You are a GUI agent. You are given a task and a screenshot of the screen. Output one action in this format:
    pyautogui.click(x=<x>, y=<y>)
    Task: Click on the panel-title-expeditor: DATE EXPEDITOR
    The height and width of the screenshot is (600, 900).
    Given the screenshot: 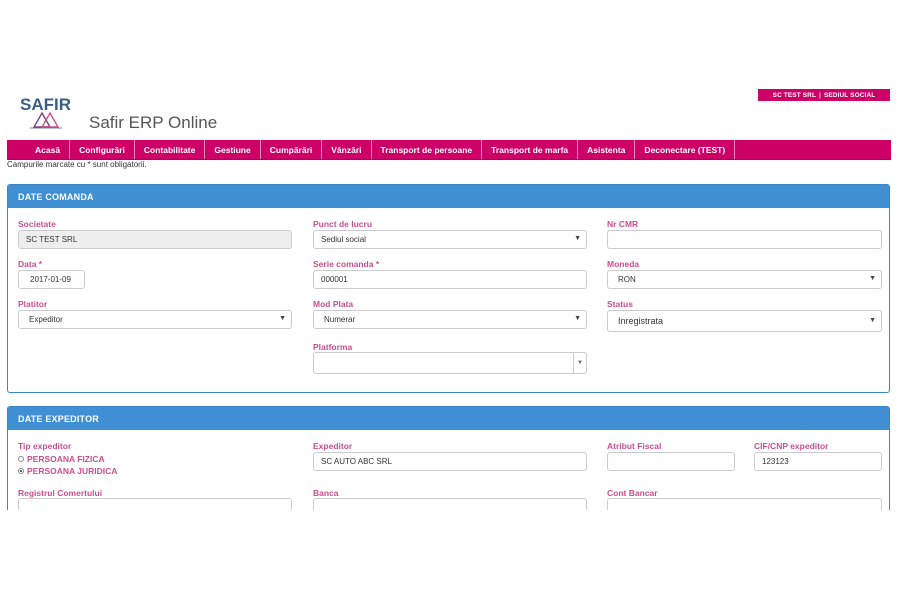 What is the action you would take?
    pyautogui.click(x=448, y=418)
    